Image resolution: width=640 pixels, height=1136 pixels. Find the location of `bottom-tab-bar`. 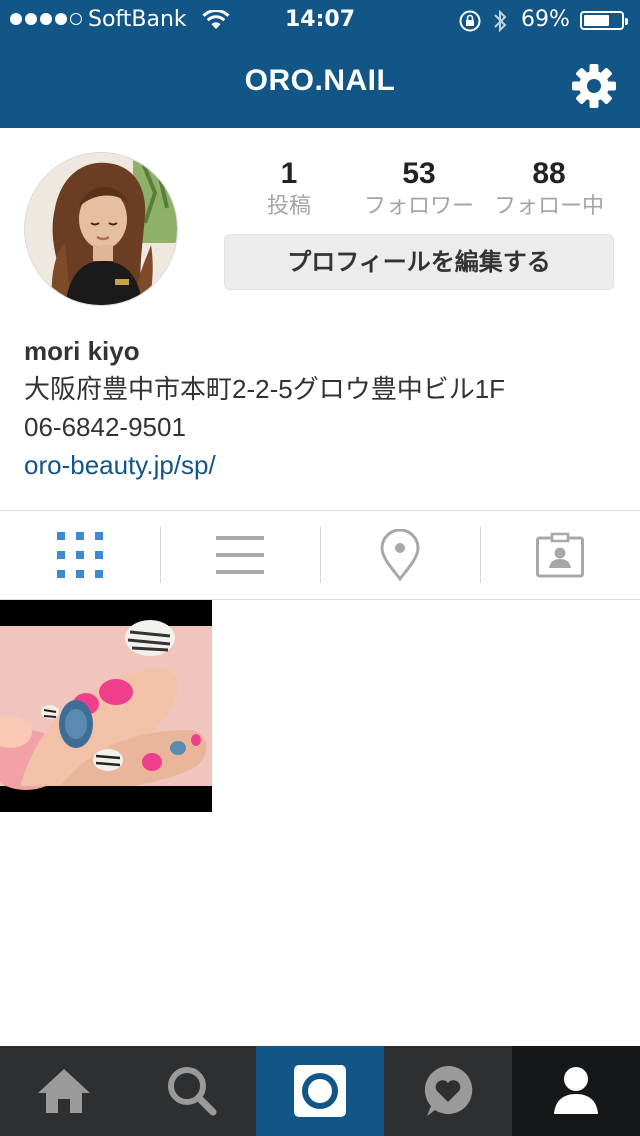

bottom-tab-bar is located at coordinates (320, 1091).